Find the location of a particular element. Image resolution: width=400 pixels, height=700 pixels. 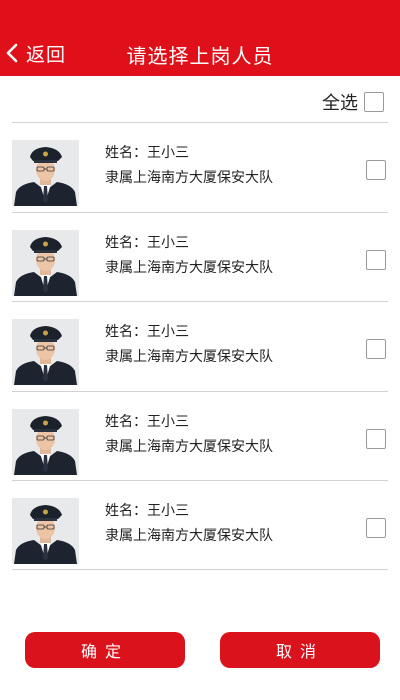

app-header: 返回 请选择上岗人员 is located at coordinates (200, 38).